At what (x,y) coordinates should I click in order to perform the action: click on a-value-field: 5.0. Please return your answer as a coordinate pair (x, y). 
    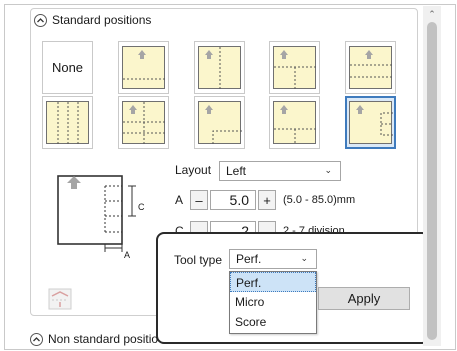
    Looking at the image, I should click on (233, 200).